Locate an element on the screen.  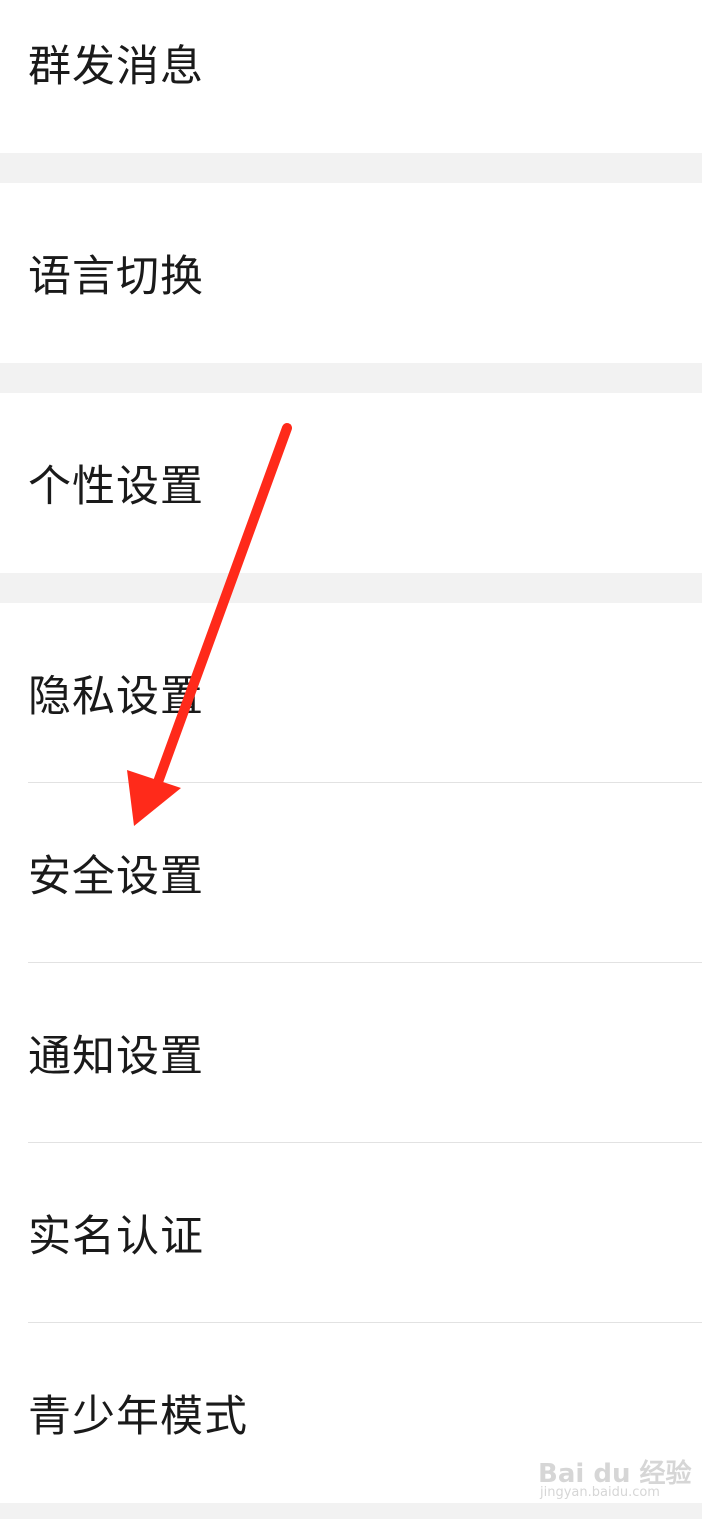
menu-item-label: 隐私设置 is located at coordinates (116, 697).